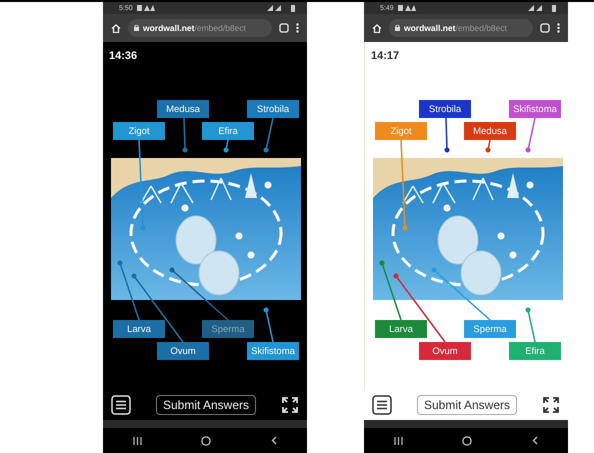  Describe the element at coordinates (123, 56) in the screenshot. I see `timer: 14:36` at that location.